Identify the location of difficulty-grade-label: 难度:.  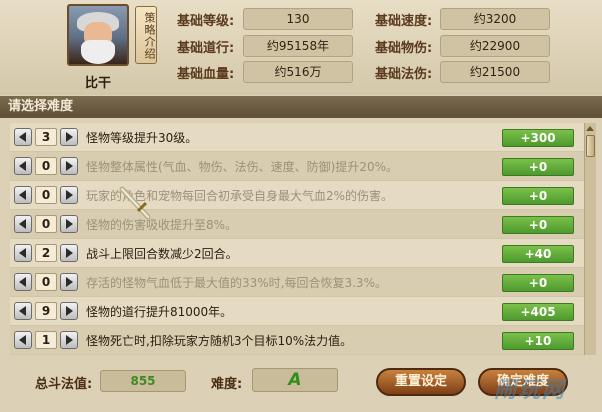
(227, 384).